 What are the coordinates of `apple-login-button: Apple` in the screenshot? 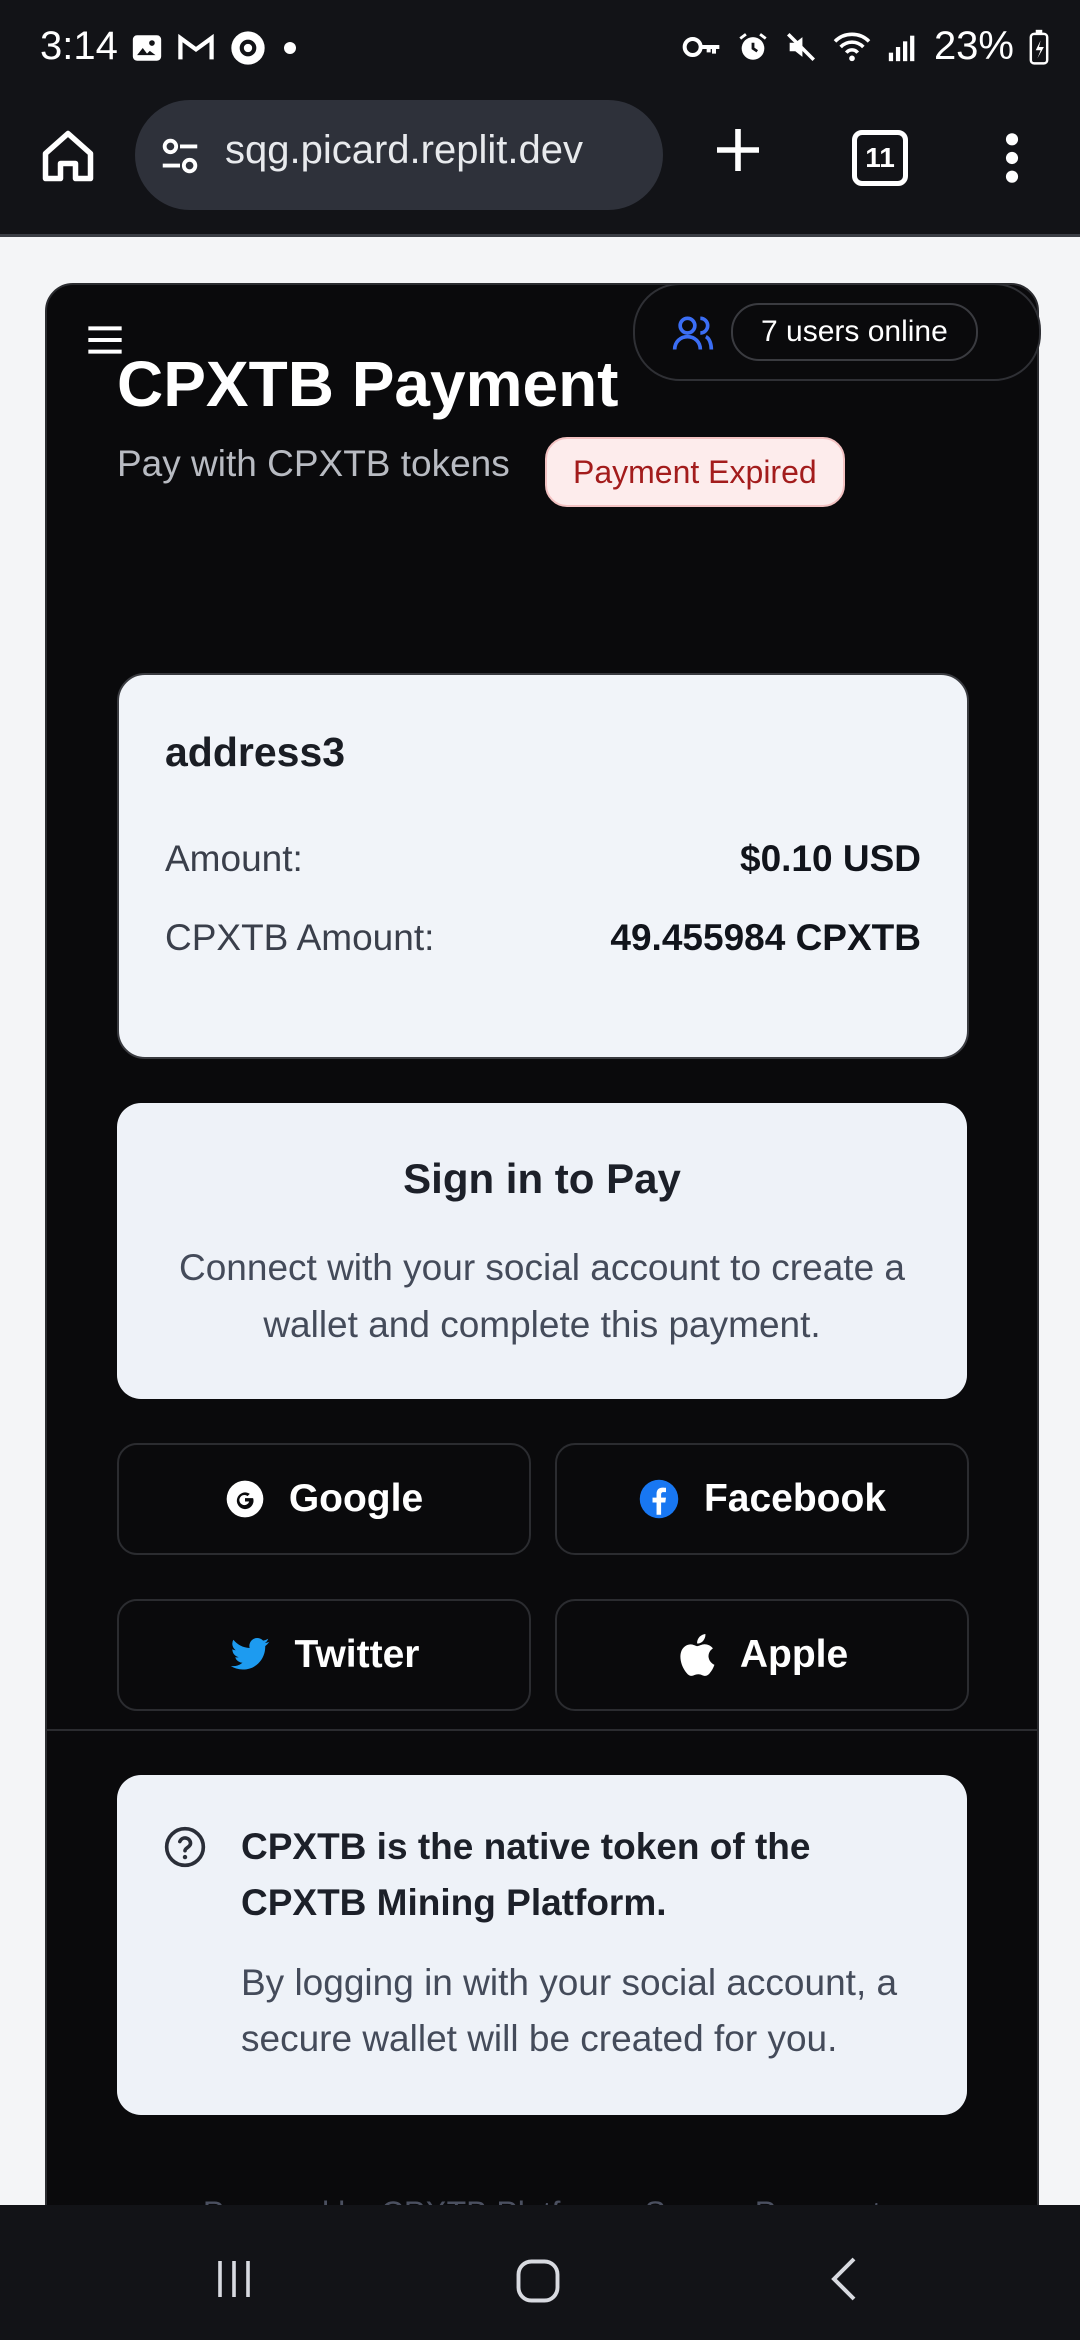 It's located at (762, 1655).